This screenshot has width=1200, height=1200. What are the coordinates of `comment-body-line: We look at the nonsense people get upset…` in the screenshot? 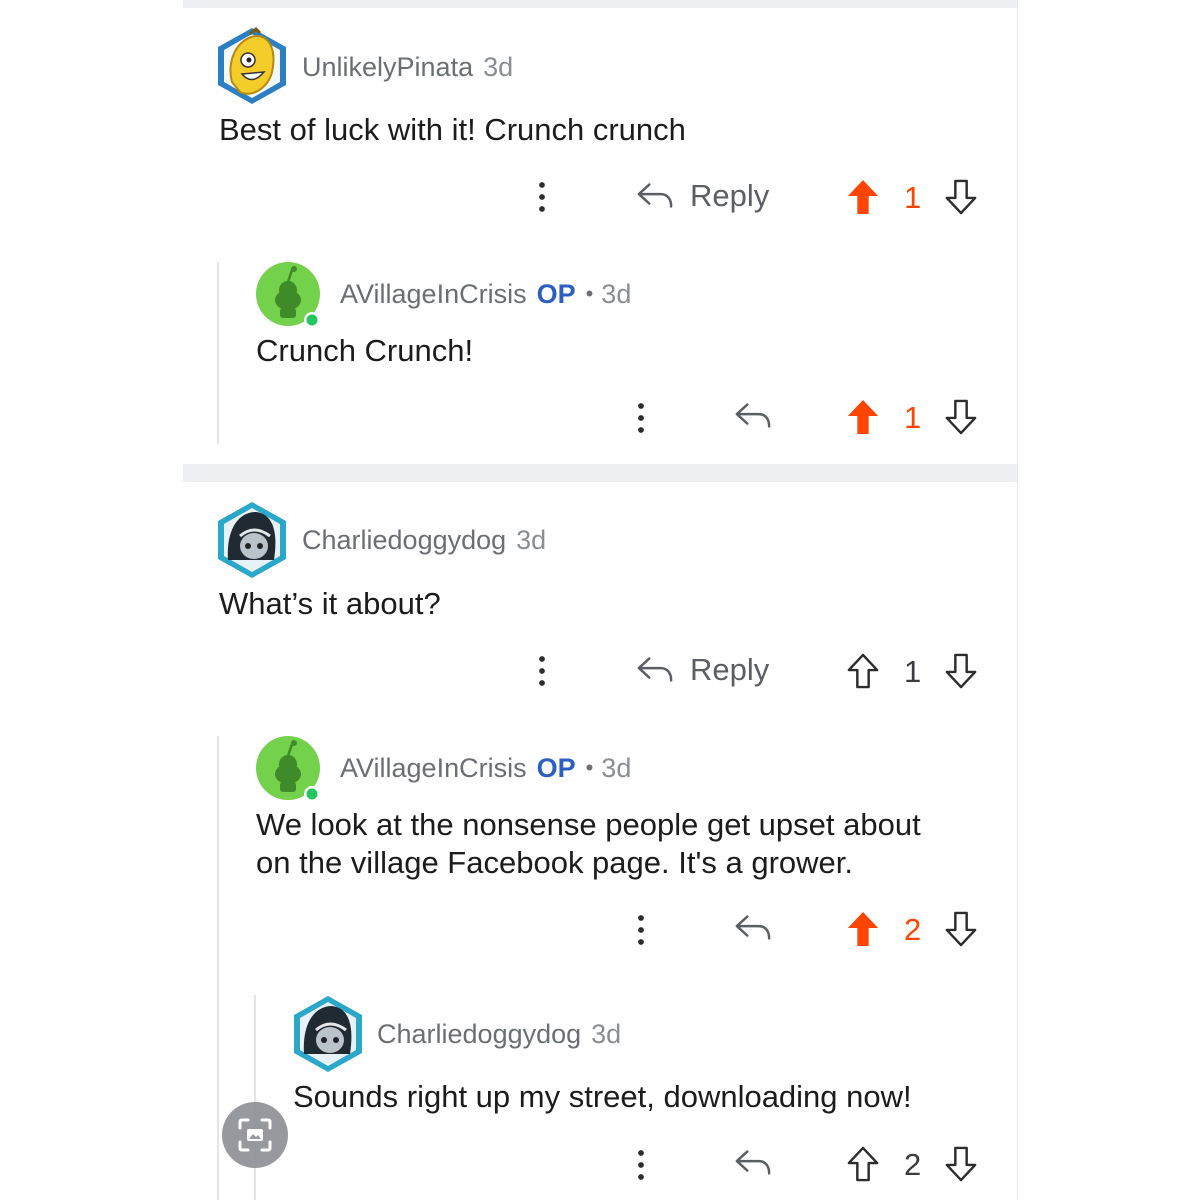 It's located at (588, 824).